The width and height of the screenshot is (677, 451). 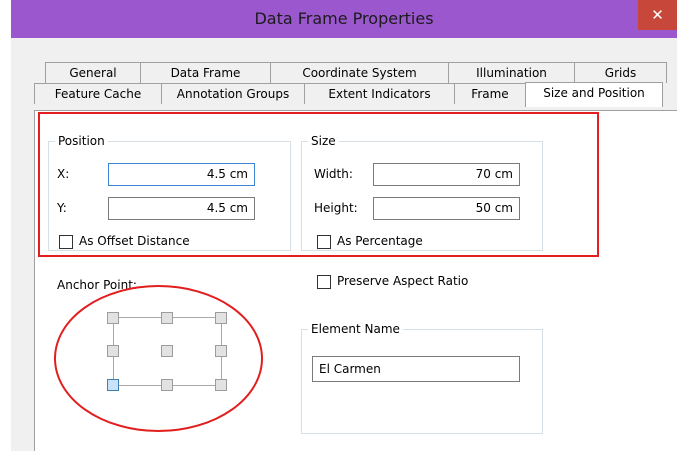 I want to click on window-title: Data Frame Properties, so click(x=344, y=18).